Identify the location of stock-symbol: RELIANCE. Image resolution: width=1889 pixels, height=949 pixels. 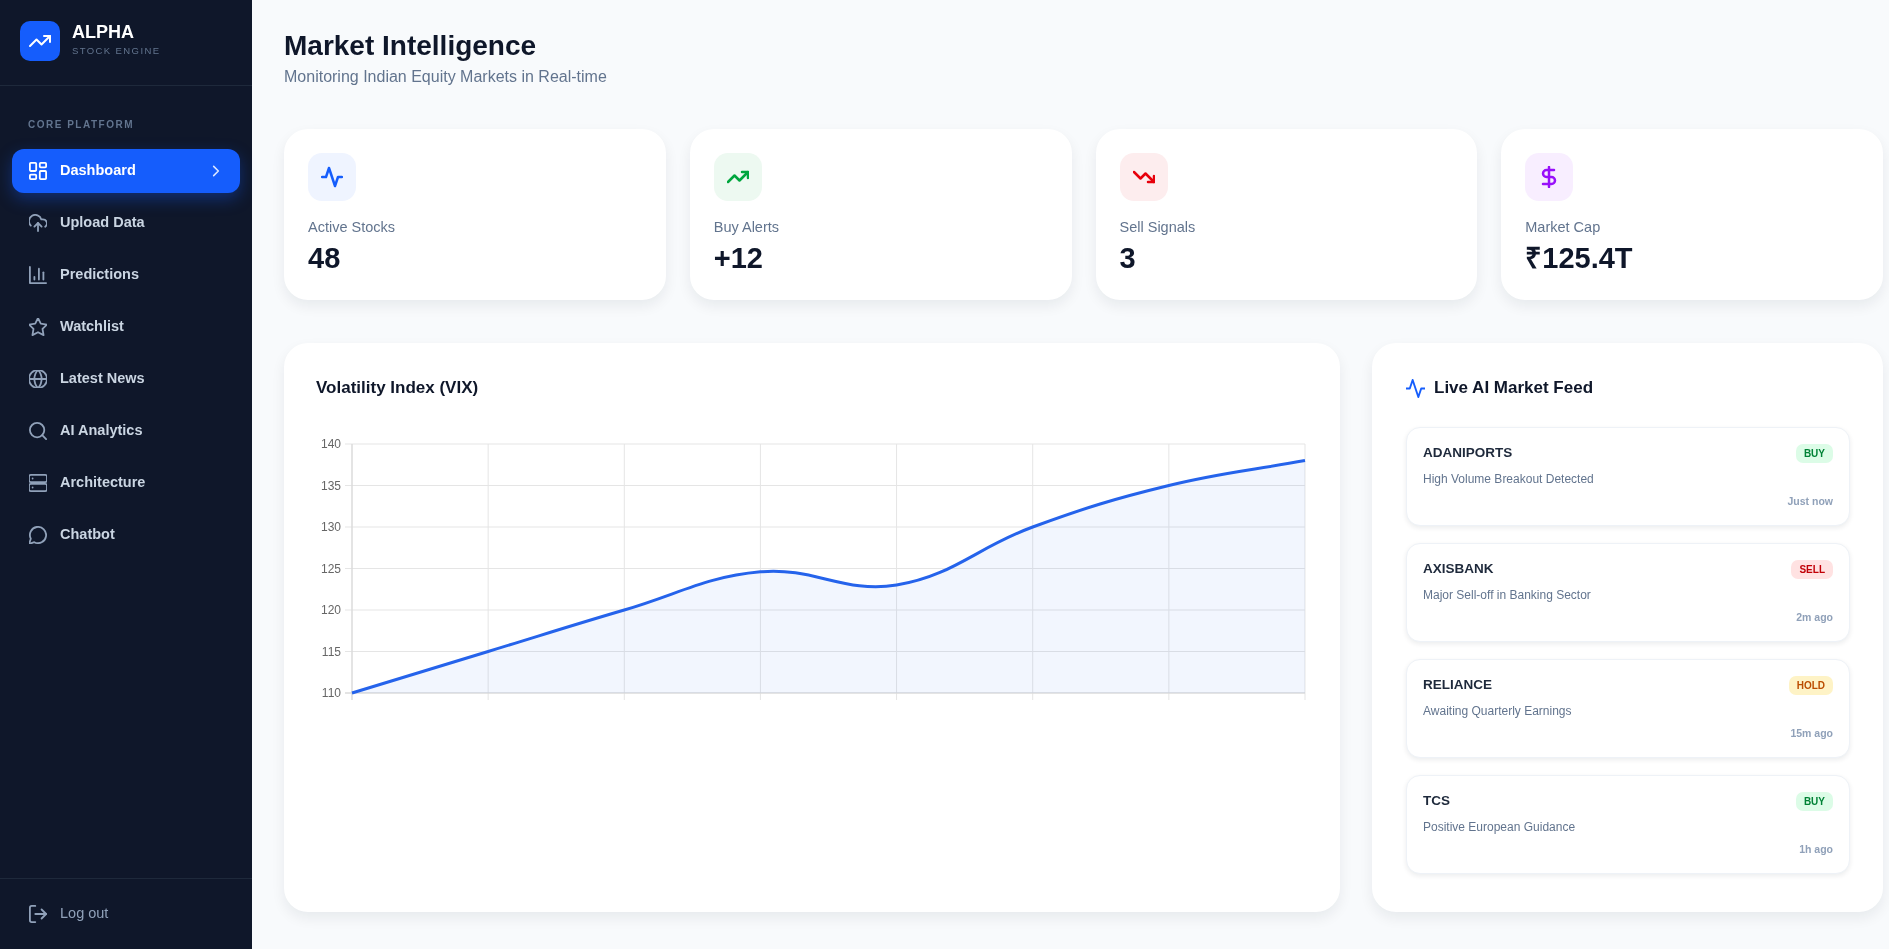
(1457, 685).